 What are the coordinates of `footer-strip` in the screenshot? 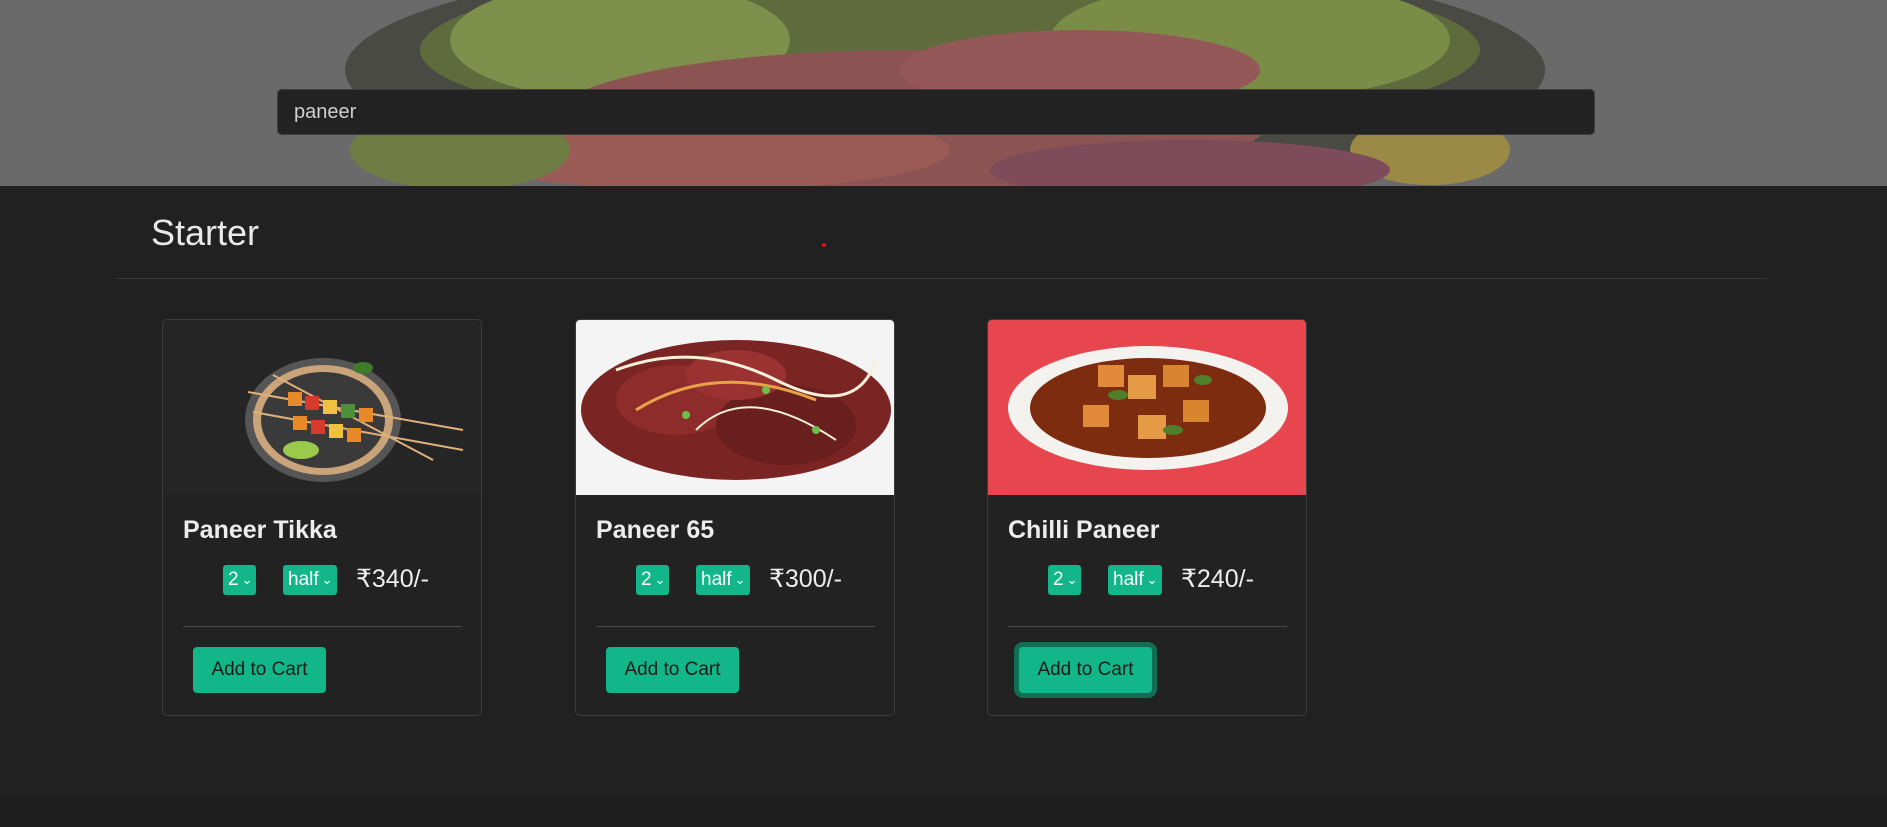 It's located at (943, 811).